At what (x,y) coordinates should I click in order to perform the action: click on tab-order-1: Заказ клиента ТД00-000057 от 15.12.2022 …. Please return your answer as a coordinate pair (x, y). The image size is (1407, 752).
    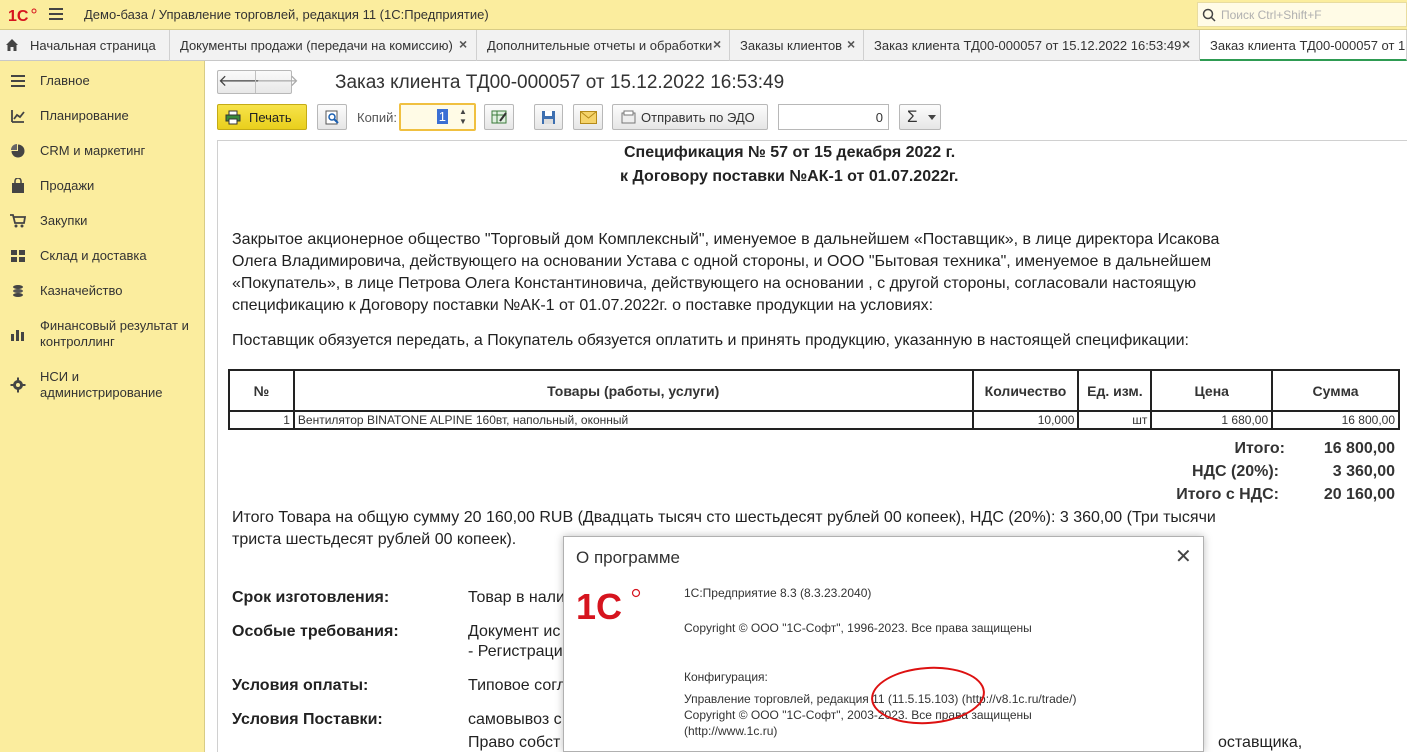
    Looking at the image, I should click on (1032, 45).